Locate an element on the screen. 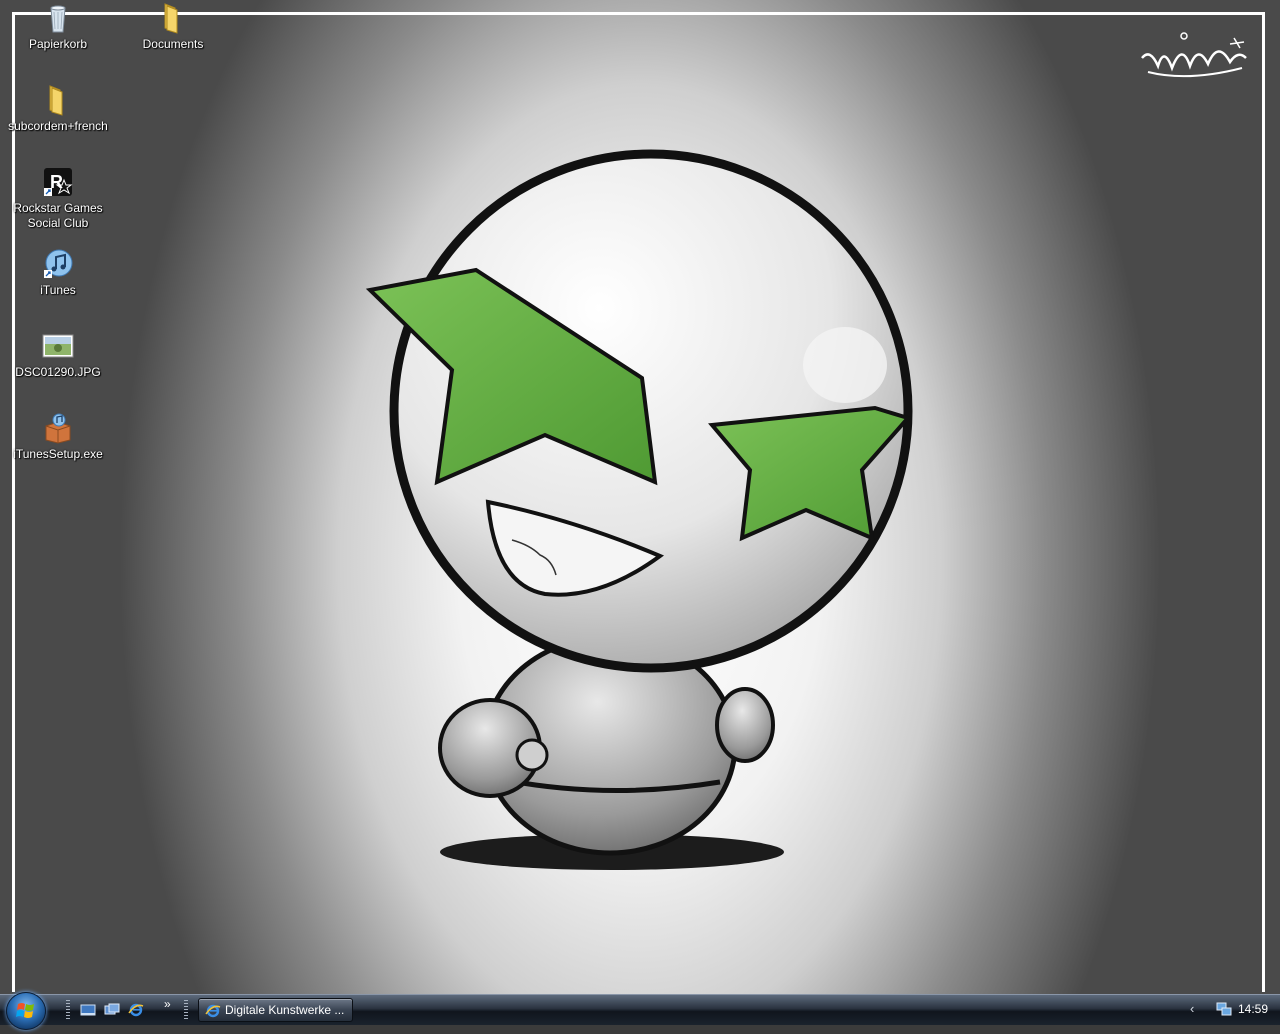  desktop-icon-dsc01290: DSC01290.JPG is located at coordinates (58, 355).